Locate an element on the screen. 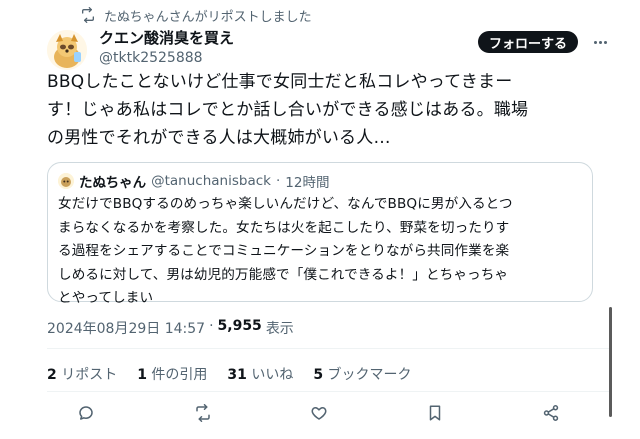 The height and width of the screenshot is (439, 640). reply-icon is located at coordinates (86, 413).